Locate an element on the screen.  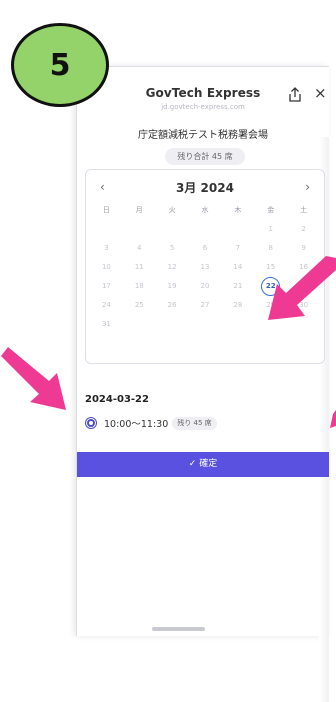
calendar-month-label: 3月 2024 is located at coordinates (205, 188).